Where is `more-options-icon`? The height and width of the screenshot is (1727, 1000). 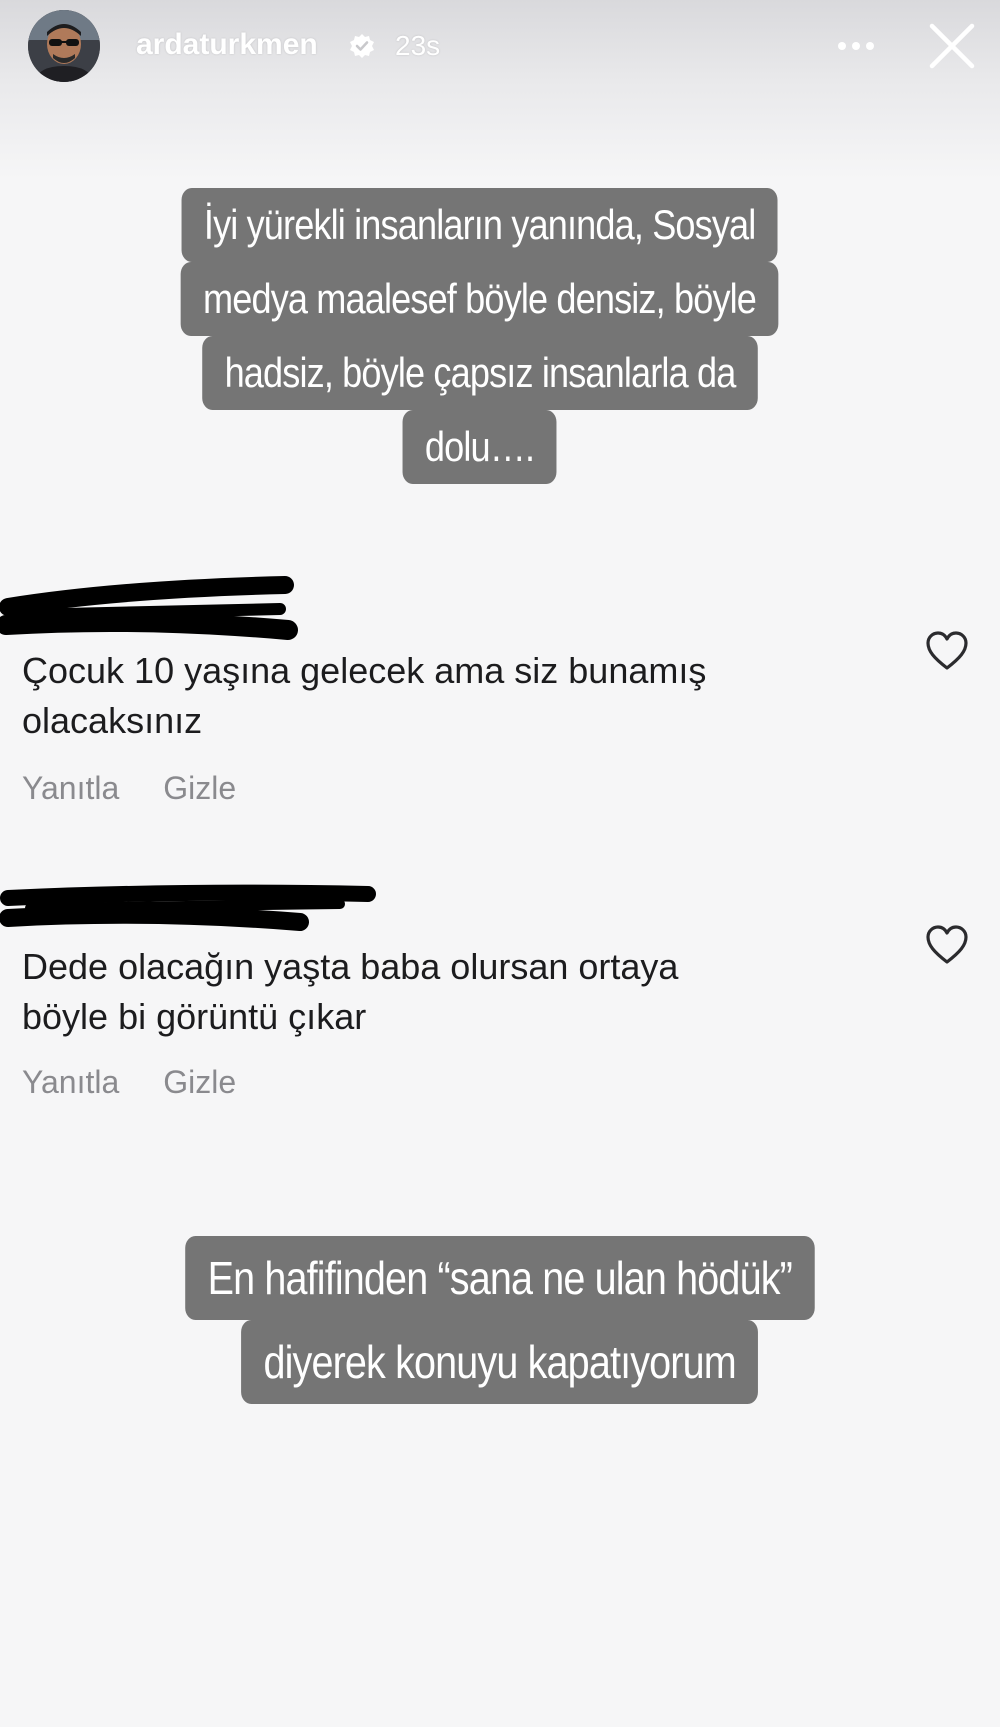 more-options-icon is located at coordinates (856, 46).